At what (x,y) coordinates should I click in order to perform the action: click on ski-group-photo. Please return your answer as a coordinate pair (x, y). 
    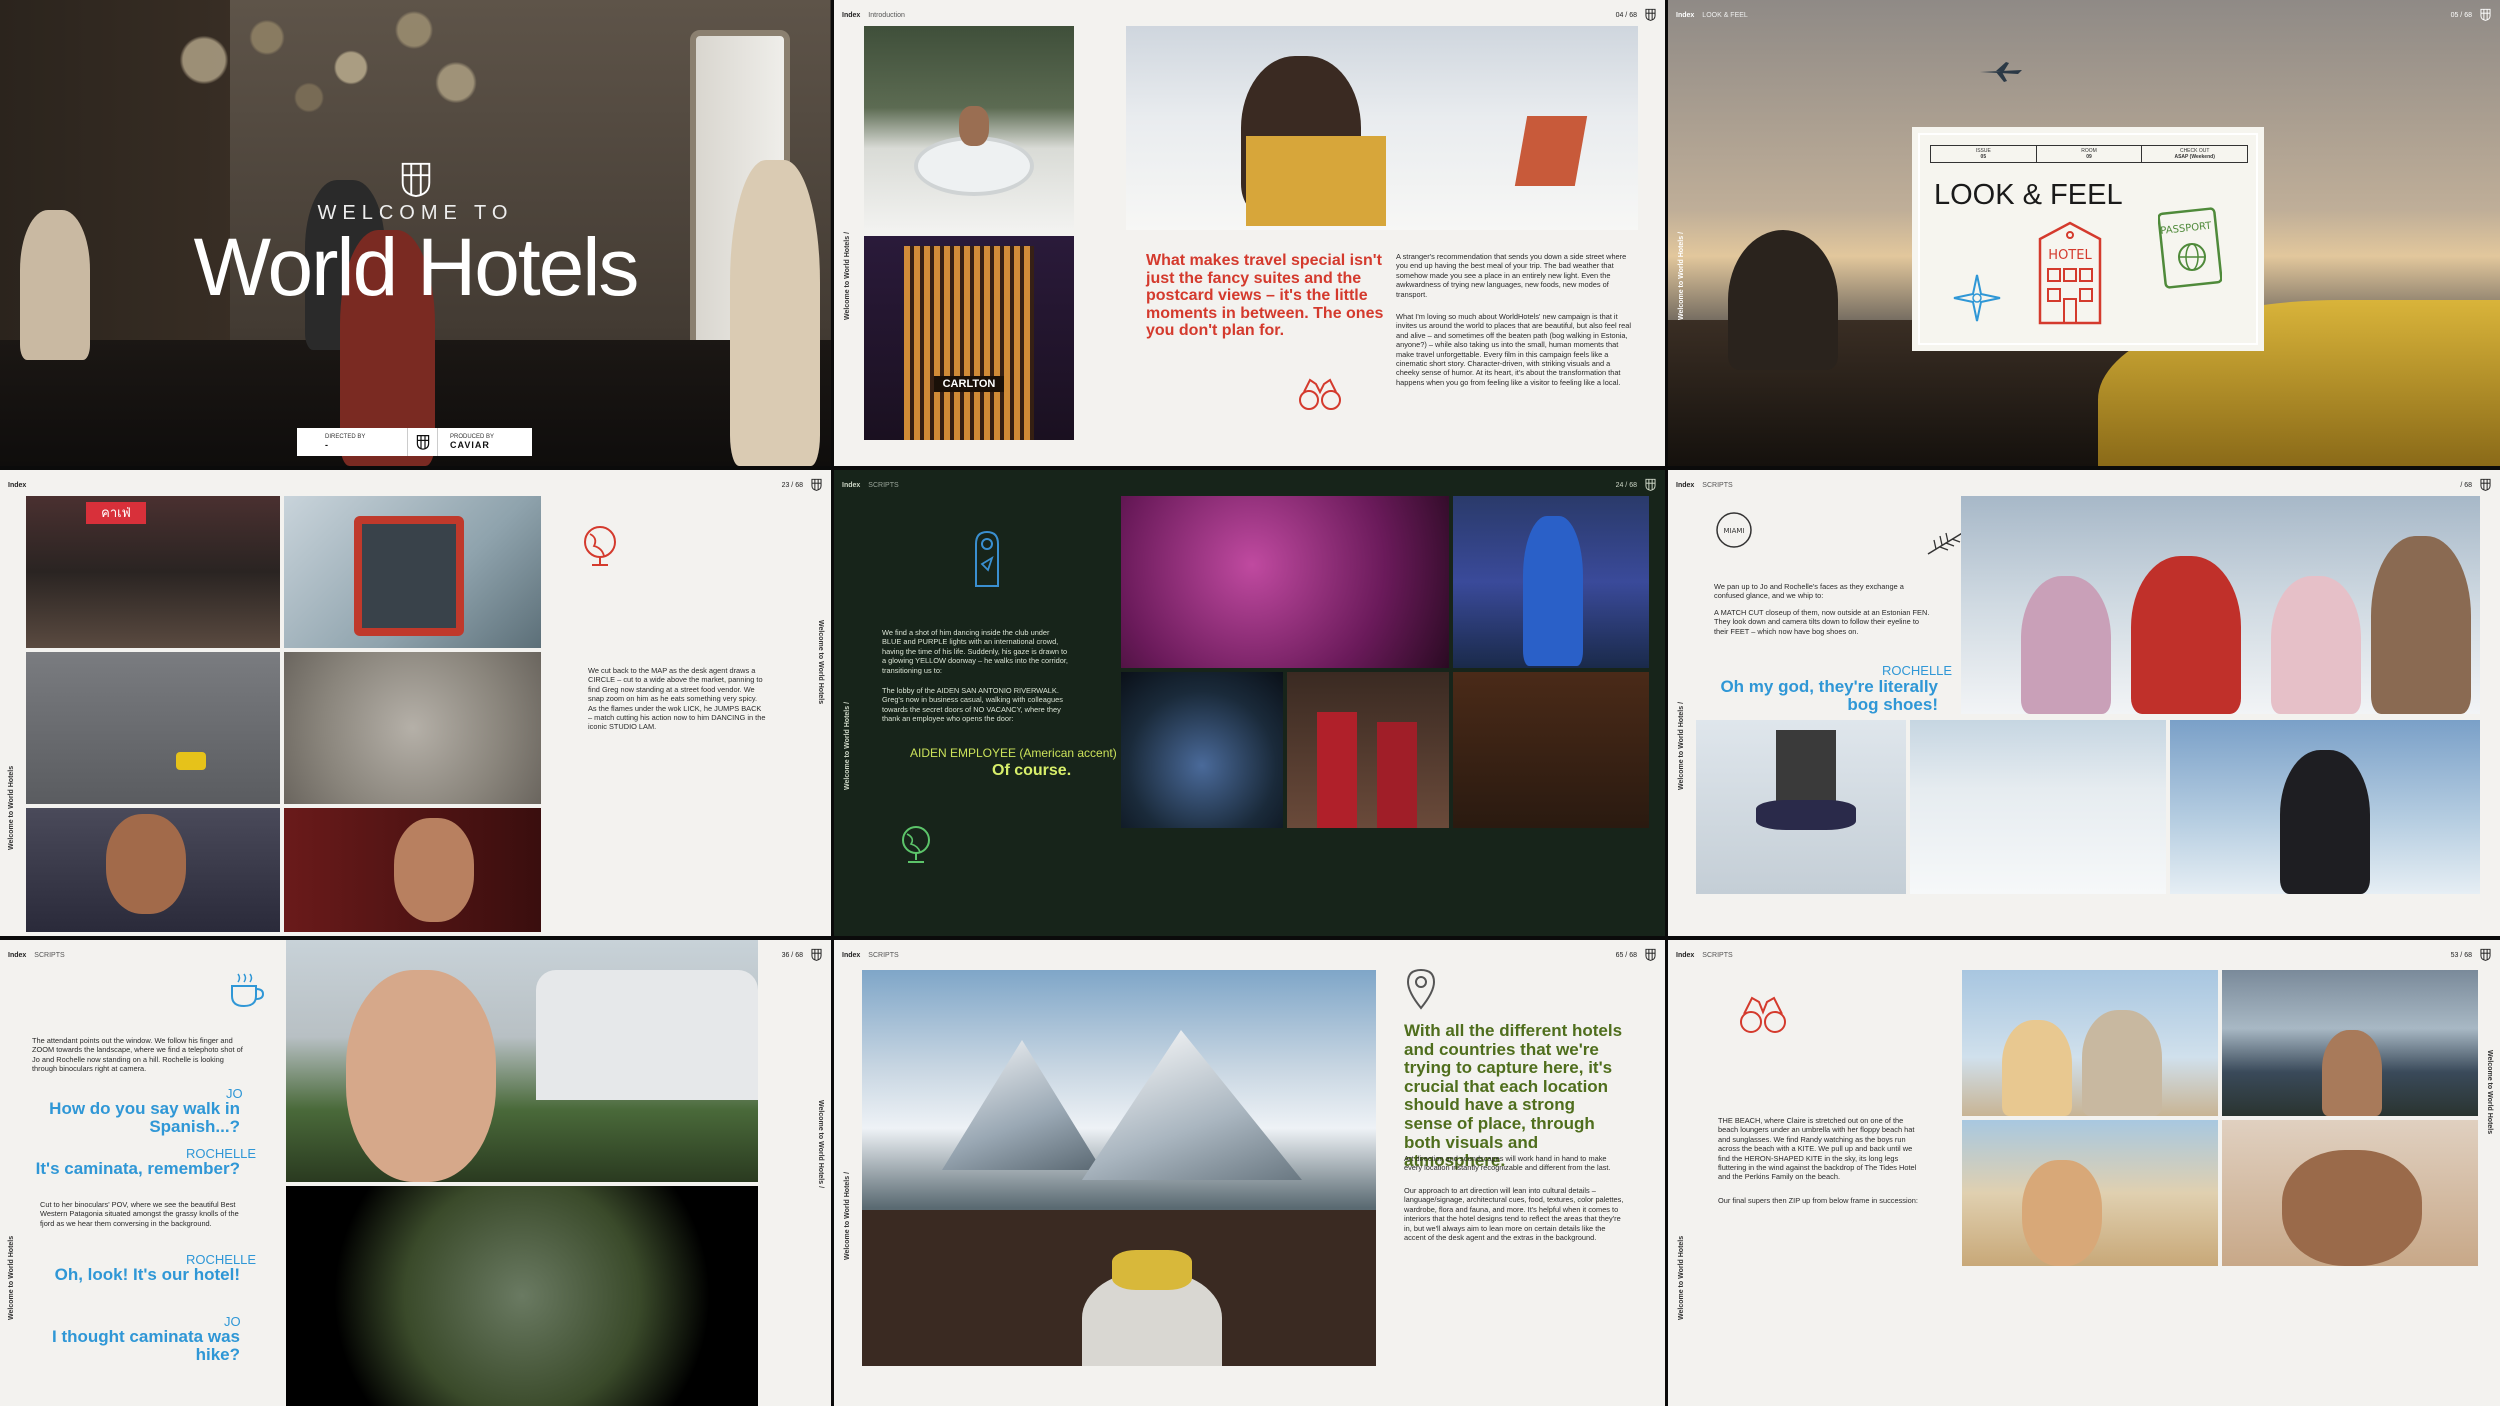
    Looking at the image, I should click on (2220, 605).